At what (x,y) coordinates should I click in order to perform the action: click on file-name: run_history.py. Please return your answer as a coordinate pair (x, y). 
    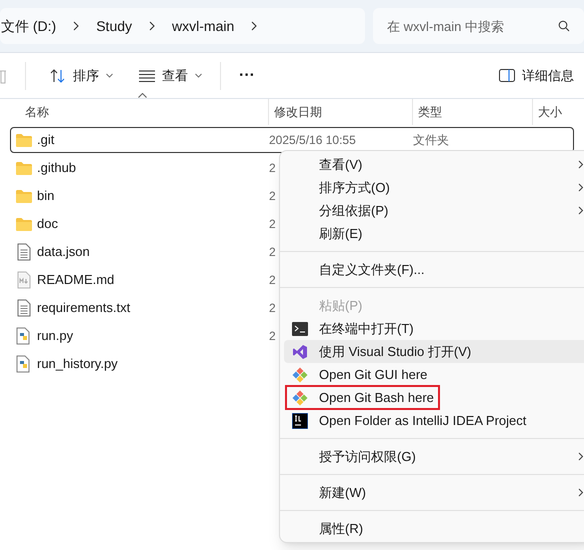
    Looking at the image, I should click on (77, 364).